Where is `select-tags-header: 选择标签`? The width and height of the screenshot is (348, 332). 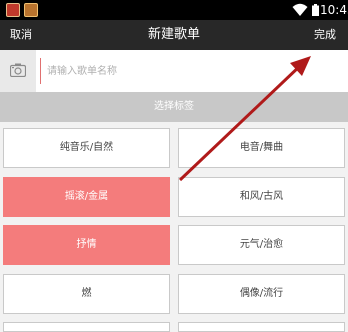 select-tags-header: 选择标签 is located at coordinates (174, 107).